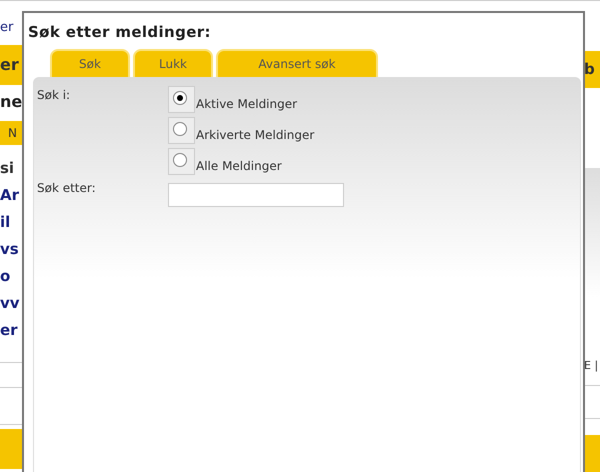 This screenshot has width=600, height=472. Describe the element at coordinates (11, 195) in the screenshot. I see `link-fragment: Ar` at that location.